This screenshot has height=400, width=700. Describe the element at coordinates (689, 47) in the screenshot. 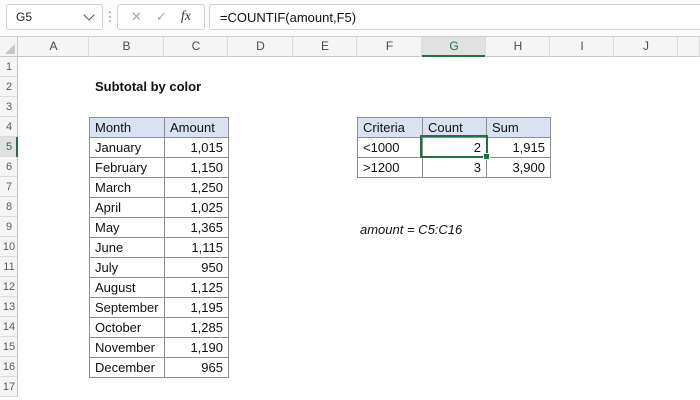

I see `column-header-partial` at that location.